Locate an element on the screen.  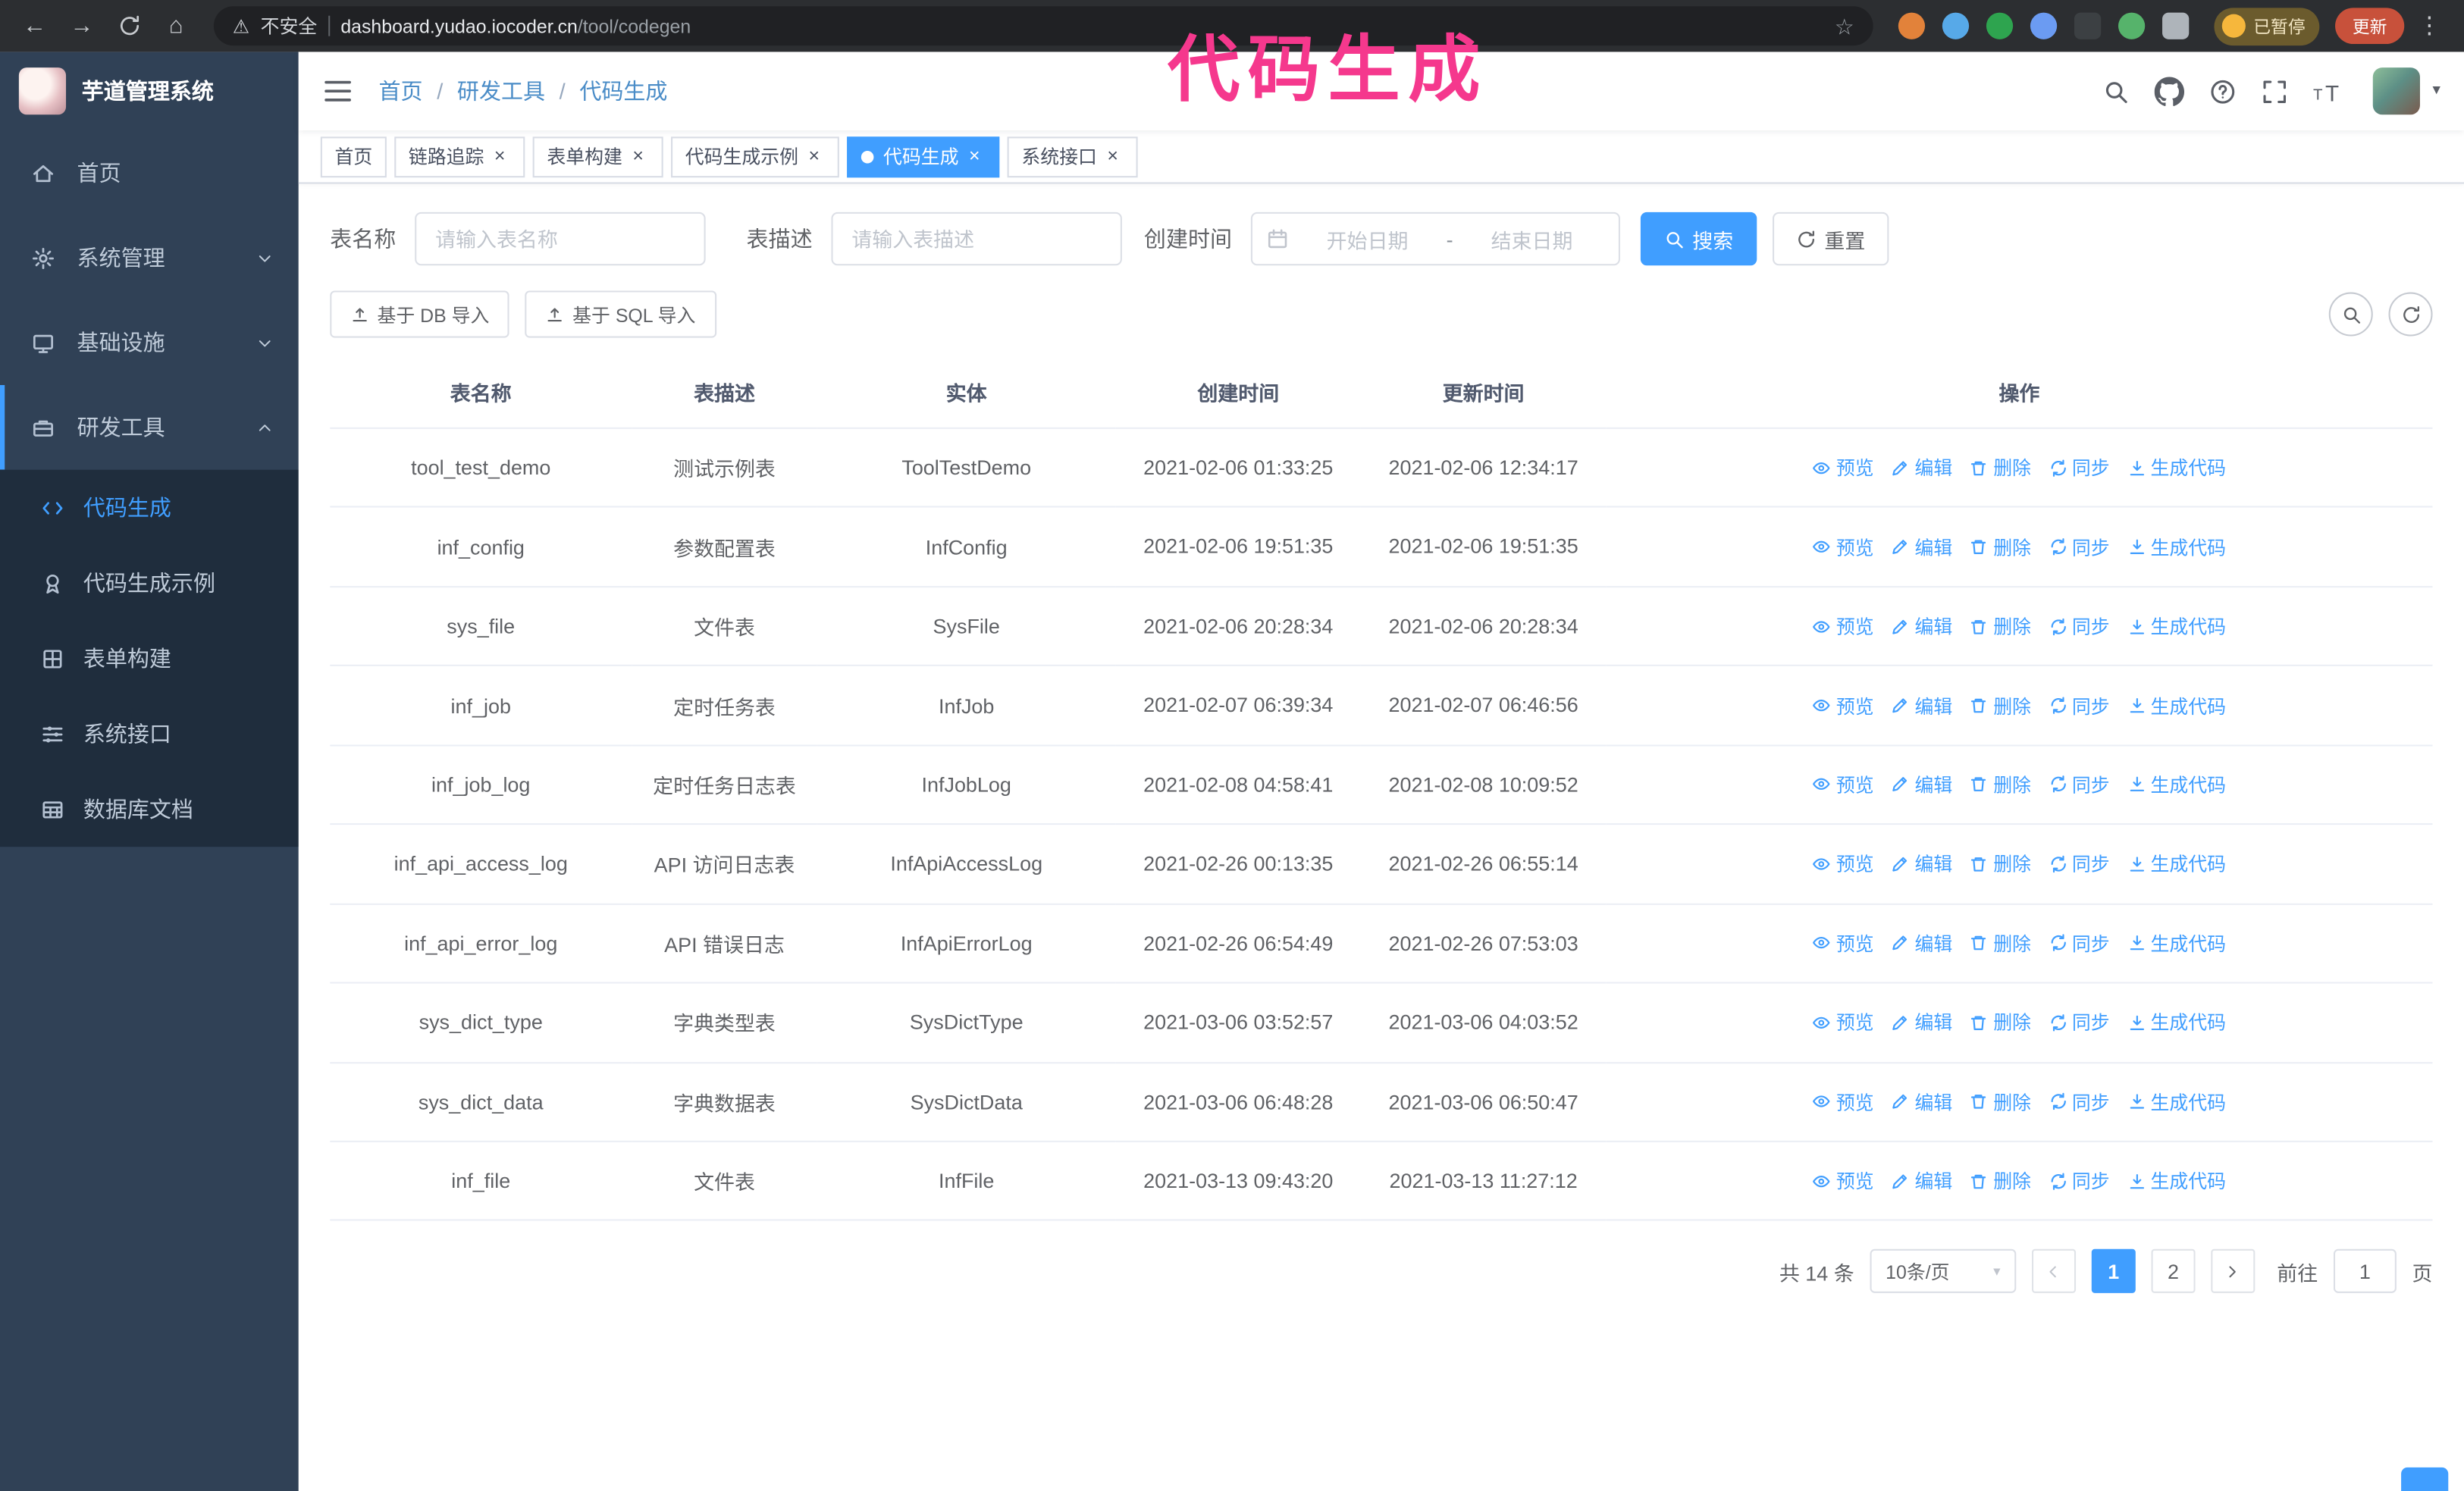
tab: 链路追踪 × is located at coordinates (459, 156).